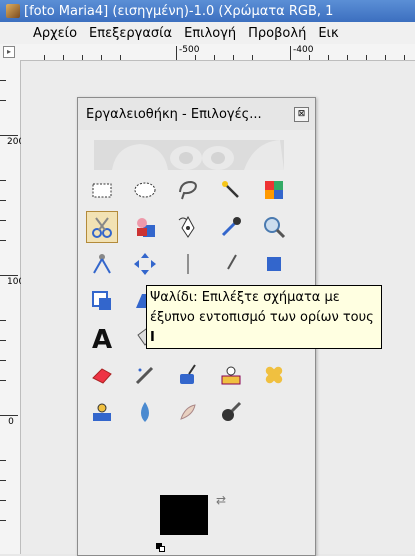 The width and height of the screenshot is (415, 556). Describe the element at coordinates (145, 190) in the screenshot. I see `ellipse-select-icon` at that location.